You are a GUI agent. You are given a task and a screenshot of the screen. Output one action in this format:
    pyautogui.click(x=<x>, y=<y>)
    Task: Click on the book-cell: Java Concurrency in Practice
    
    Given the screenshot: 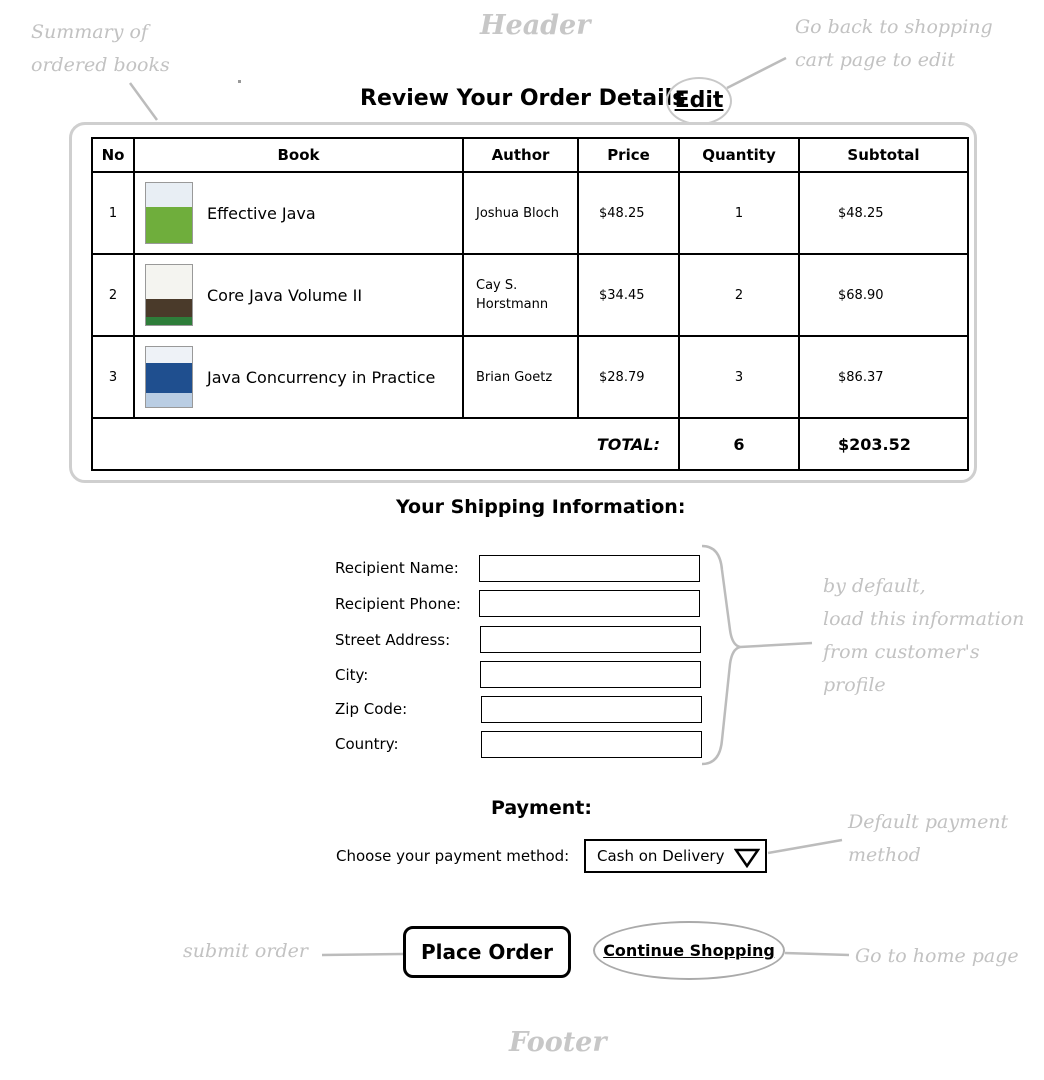 What is the action you would take?
    pyautogui.click(x=298, y=377)
    